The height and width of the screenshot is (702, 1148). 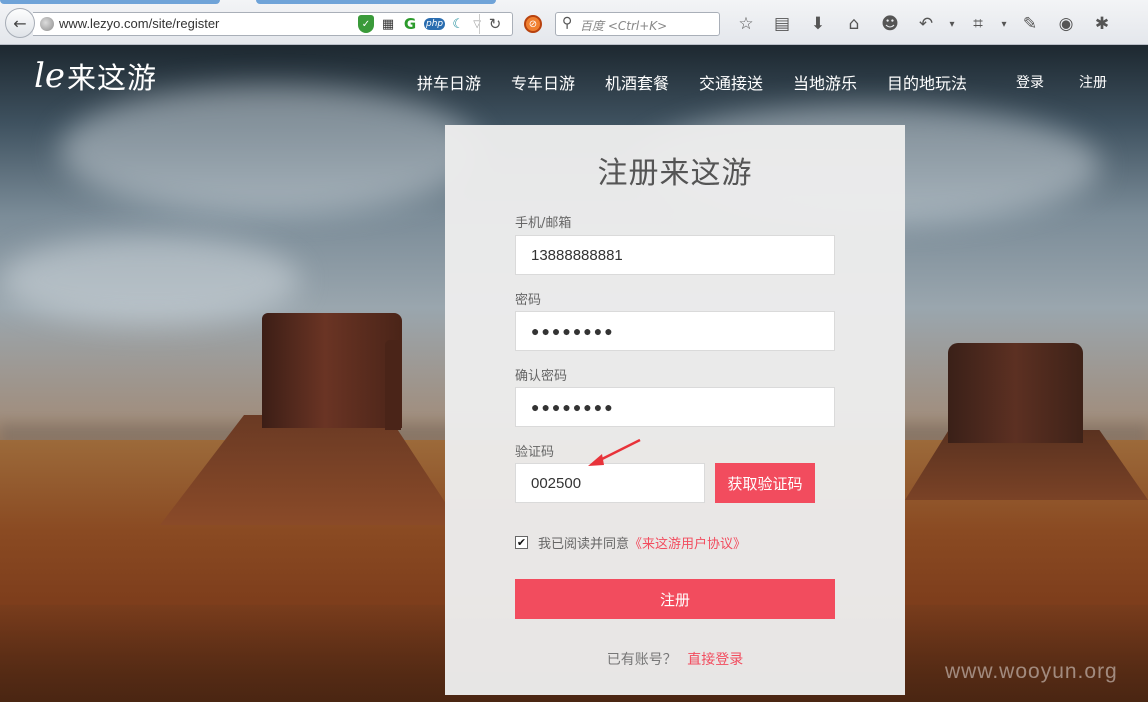 What do you see at coordinates (1102, 24) in the screenshot?
I see `extension-icon: ✱` at bounding box center [1102, 24].